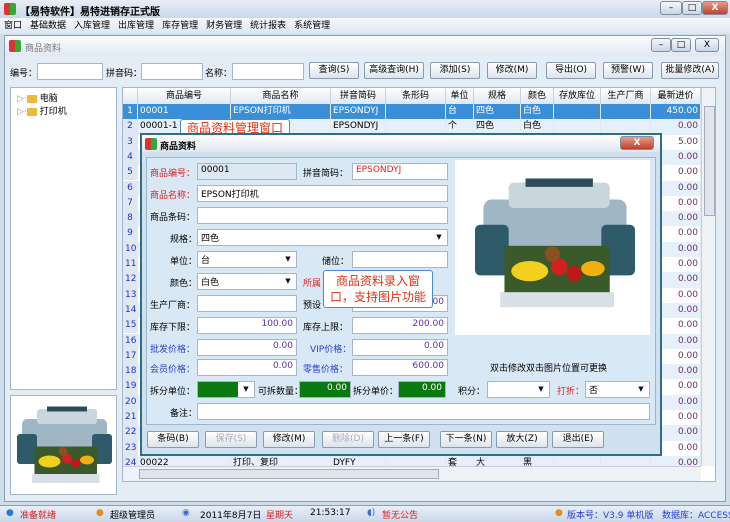 The width and height of the screenshot is (730, 522). I want to click on menu-window: 窗口, so click(13, 26).